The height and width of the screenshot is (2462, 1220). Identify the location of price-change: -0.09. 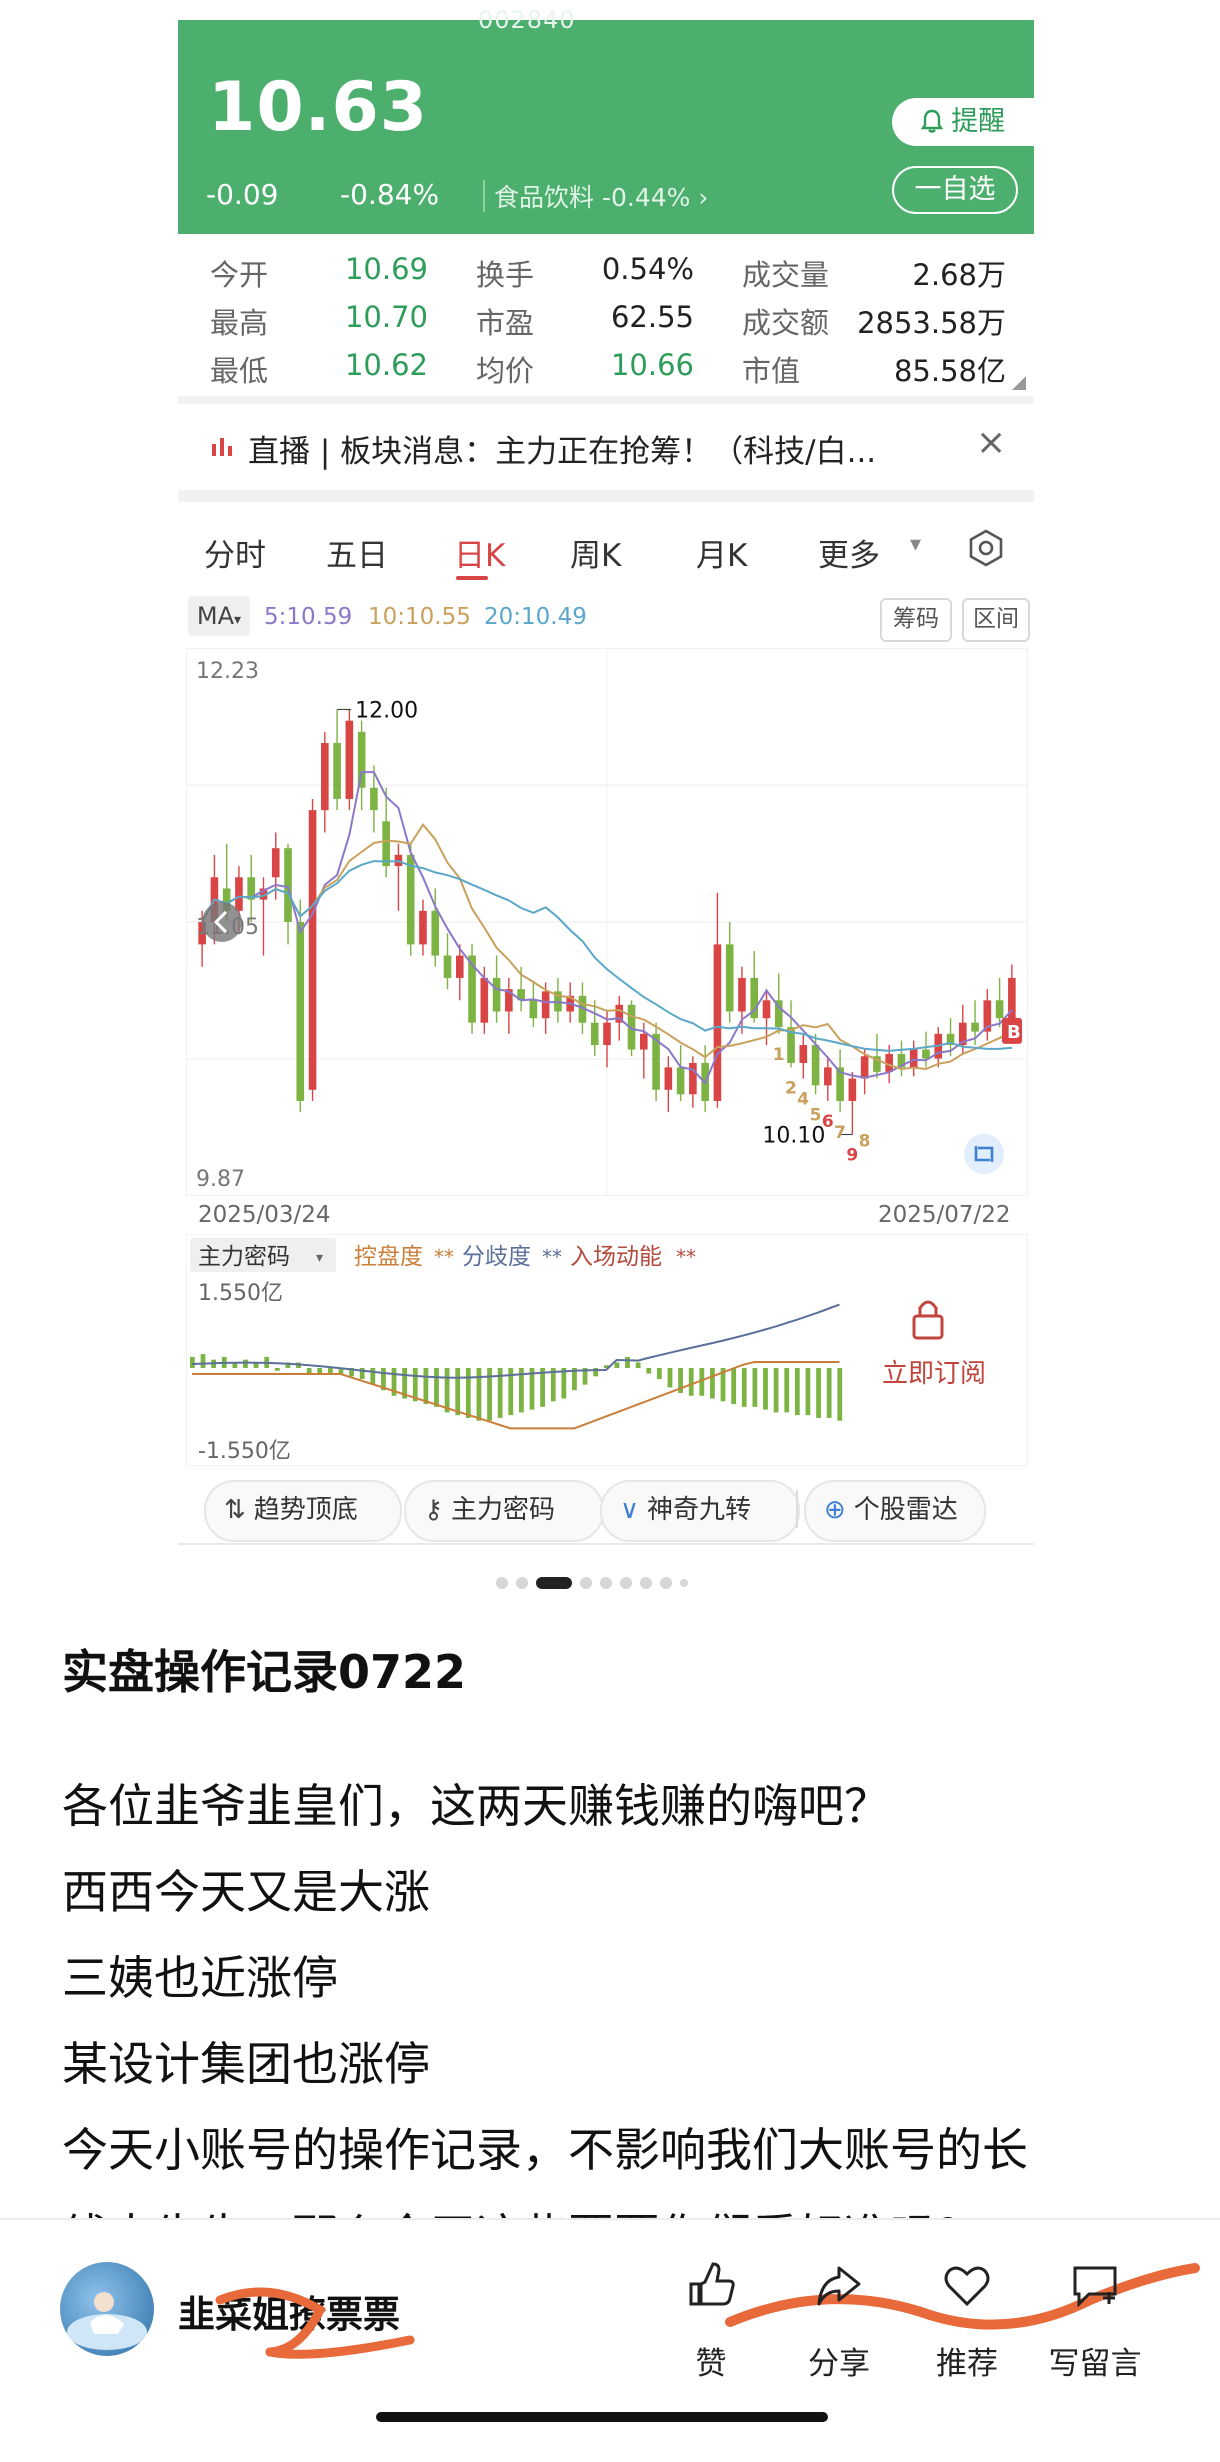
(242, 194).